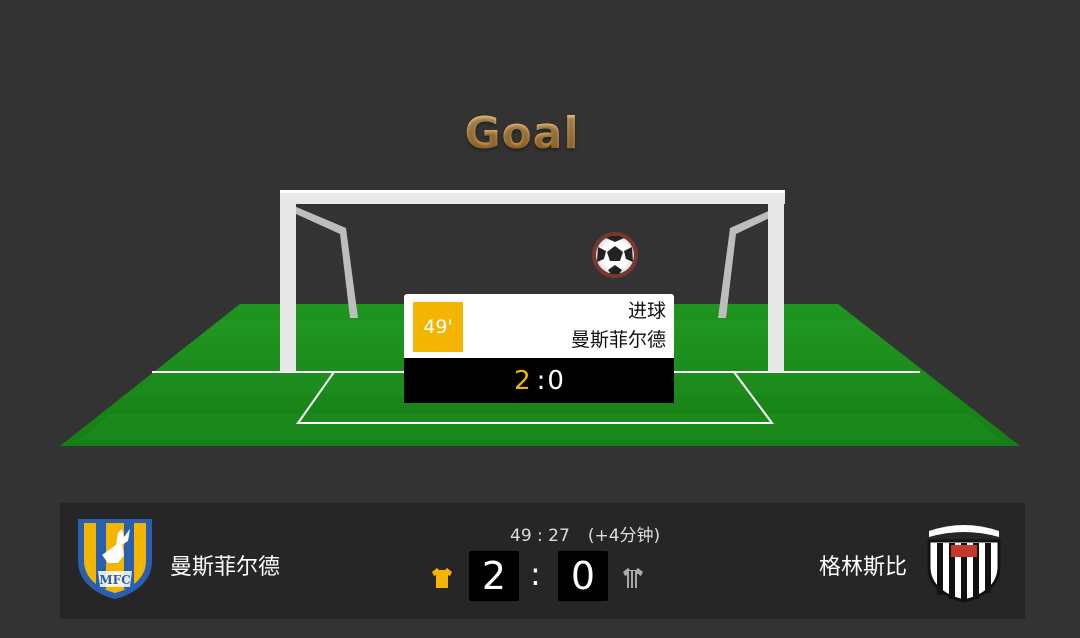 Image resolution: width=1080 pixels, height=638 pixels. Describe the element at coordinates (585, 533) in the screenshot. I see `match-clock: 49 : 27 (+4分钟)` at that location.